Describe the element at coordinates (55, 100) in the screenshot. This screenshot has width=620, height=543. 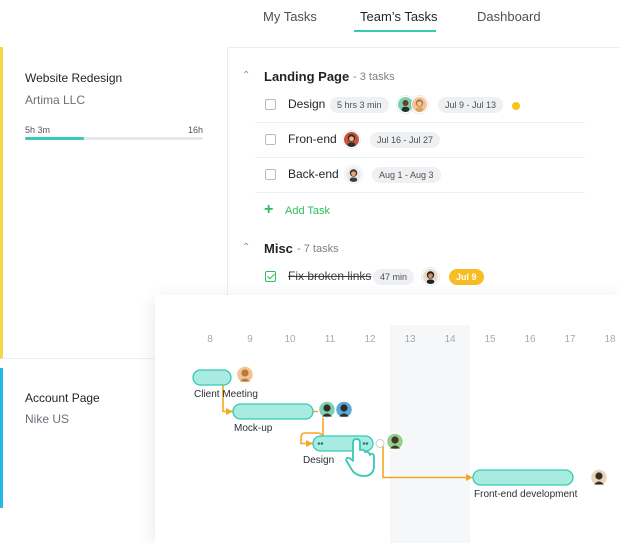
I see `project-client: Artima LLC` at that location.